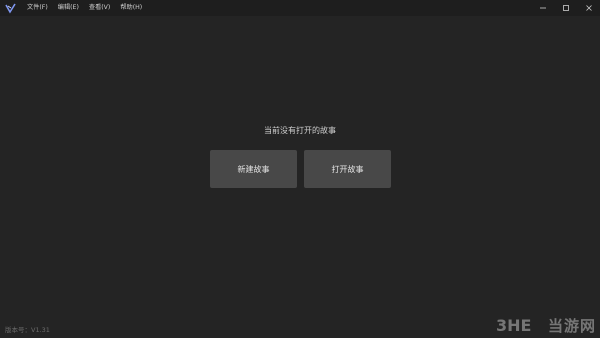  What do you see at coordinates (546, 325) in the screenshot?
I see `watermark: 3HE 当游网` at bounding box center [546, 325].